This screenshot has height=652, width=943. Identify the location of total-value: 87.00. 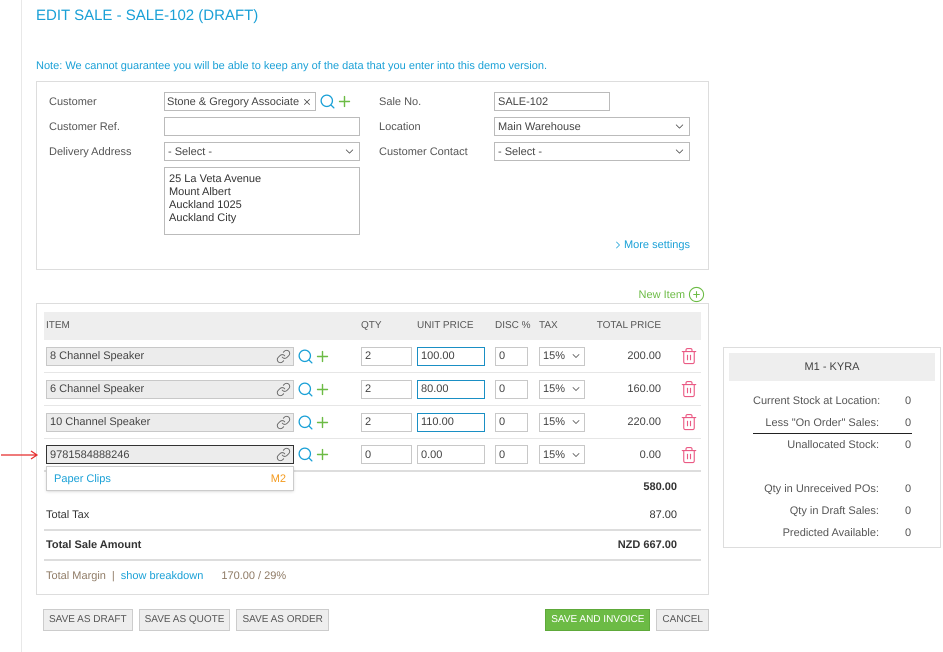
(663, 515).